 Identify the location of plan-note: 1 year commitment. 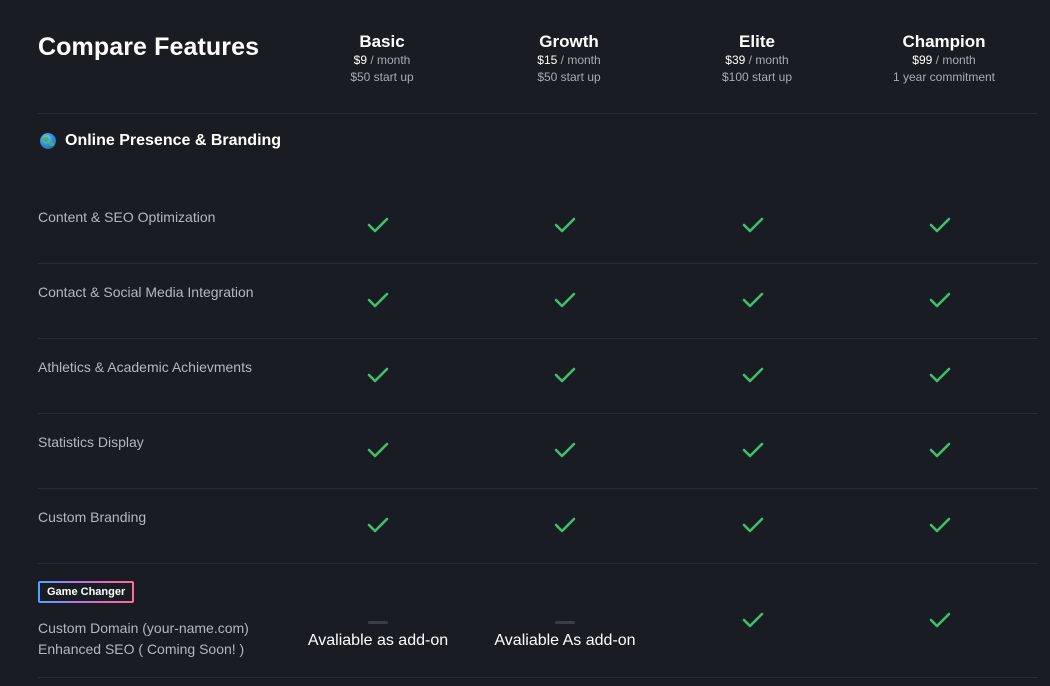
(944, 77).